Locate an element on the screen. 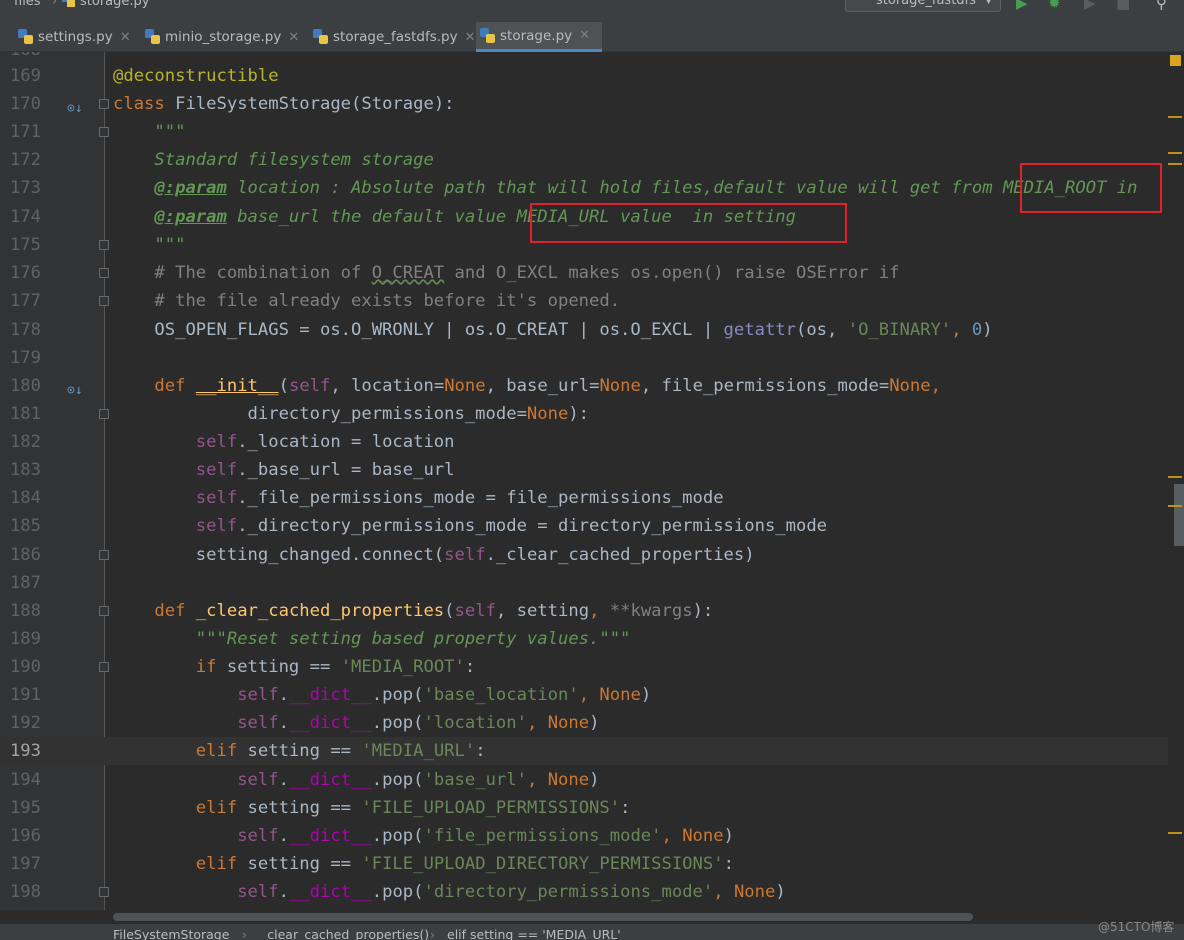 The height and width of the screenshot is (940, 1184). code-line: 169 @deconstructible is located at coordinates (584, 76).